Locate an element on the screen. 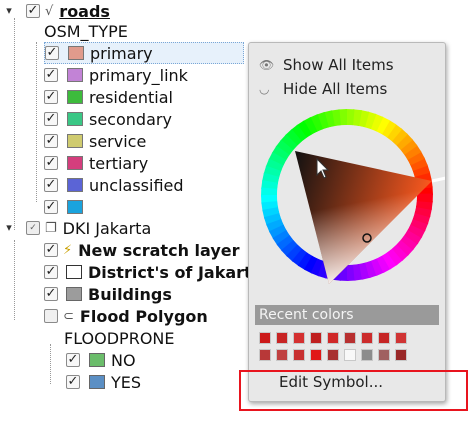  legend-item: ✓ residential is located at coordinates (108, 97).